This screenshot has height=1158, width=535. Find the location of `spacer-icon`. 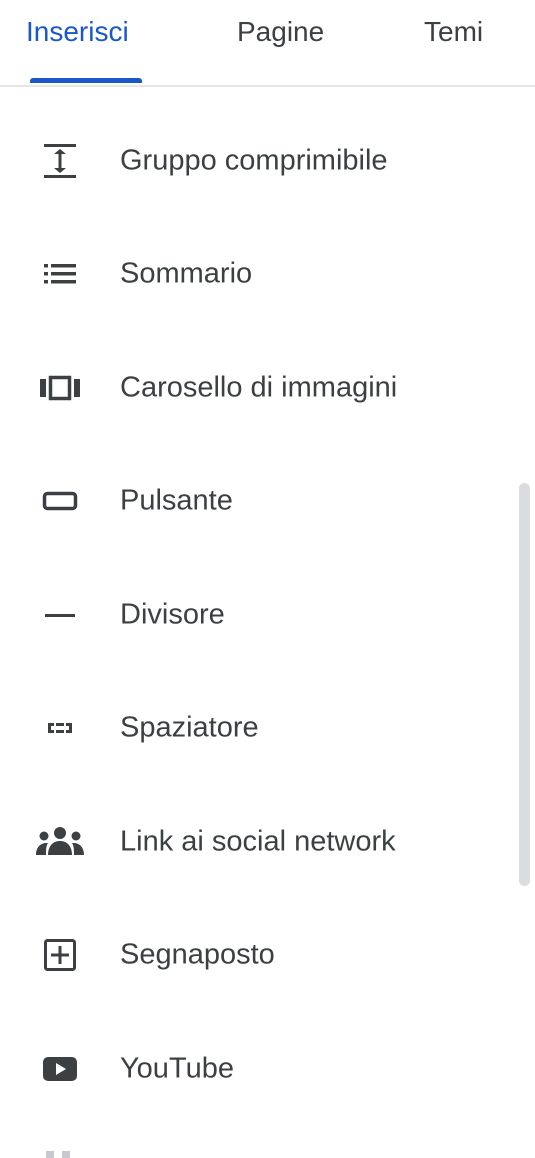

spacer-icon is located at coordinates (60, 728).